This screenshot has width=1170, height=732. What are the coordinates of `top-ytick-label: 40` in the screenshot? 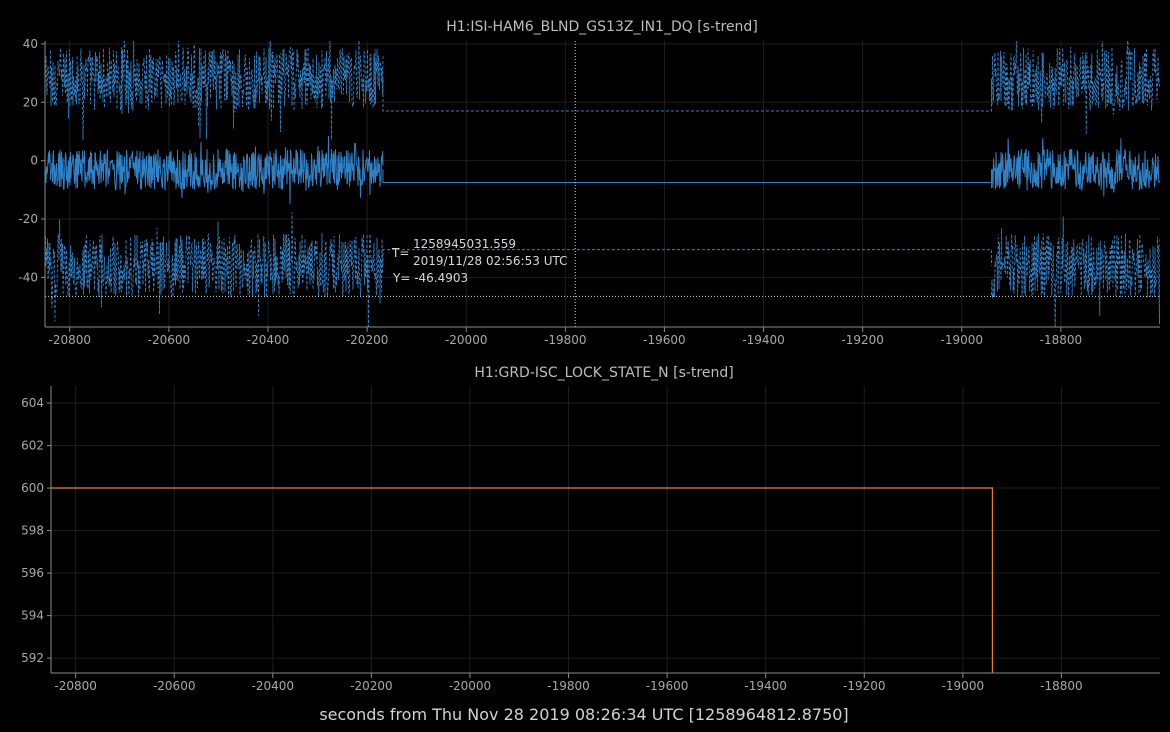 It's located at (30, 44).